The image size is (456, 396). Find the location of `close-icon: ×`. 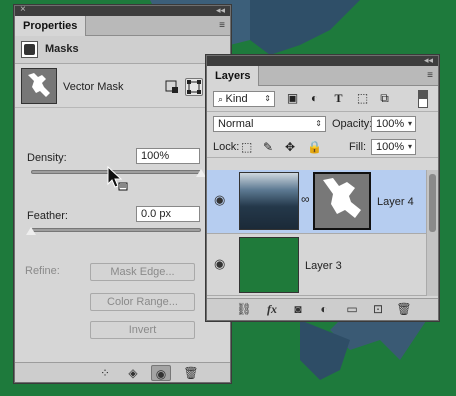

close-icon: × is located at coordinates (23, 10).